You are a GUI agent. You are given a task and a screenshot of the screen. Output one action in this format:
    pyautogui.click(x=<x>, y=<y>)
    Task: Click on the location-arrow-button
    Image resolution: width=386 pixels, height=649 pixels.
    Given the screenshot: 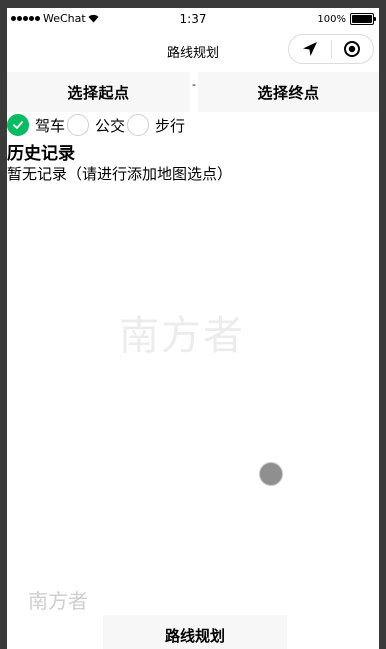 What is the action you would take?
    pyautogui.click(x=310, y=49)
    